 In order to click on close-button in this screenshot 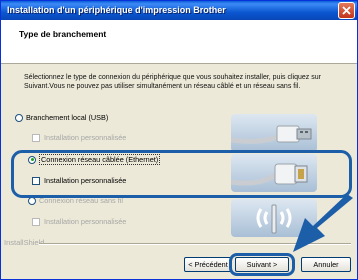, I will do `click(346, 10)`.